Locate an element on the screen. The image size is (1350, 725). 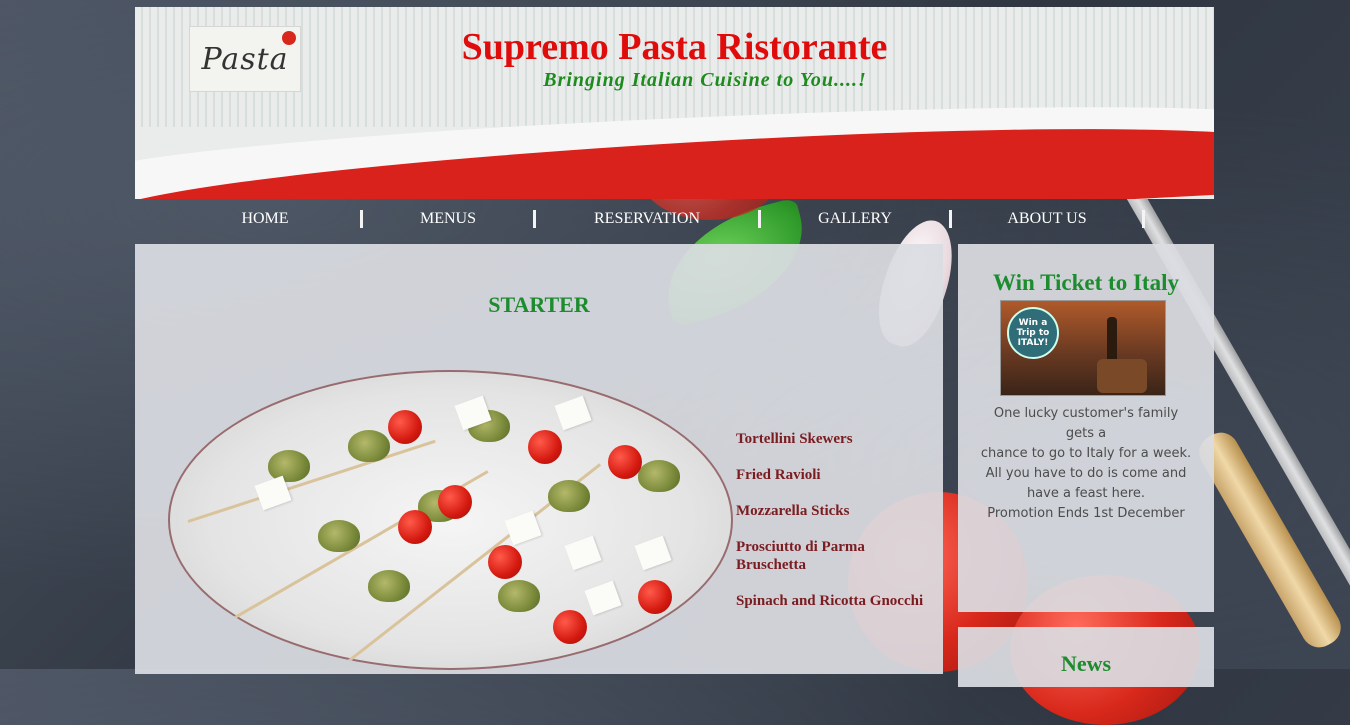
nav-item-menus: MENUS is located at coordinates (448, 219).